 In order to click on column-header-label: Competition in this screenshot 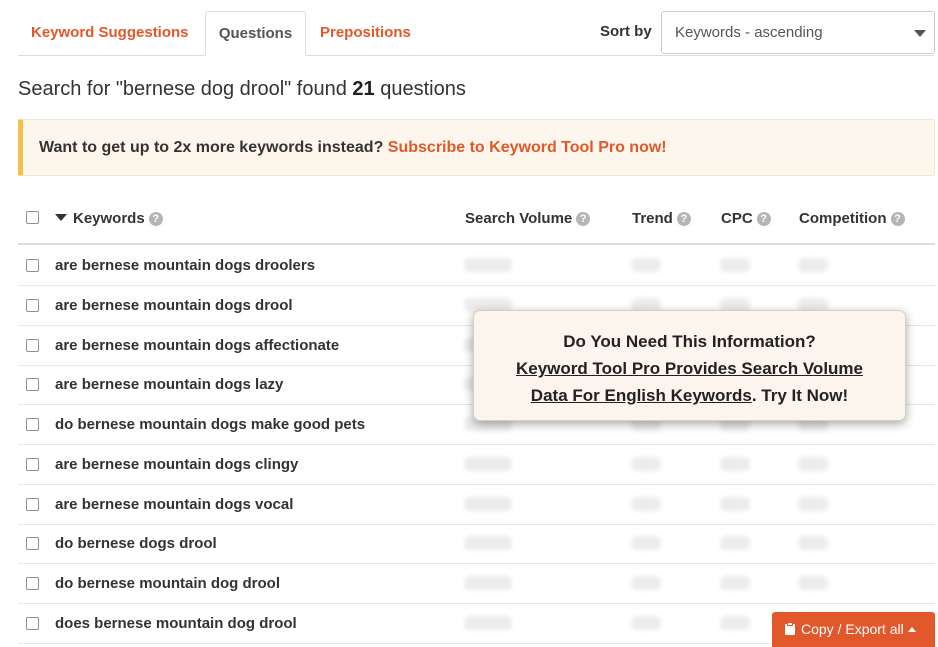, I will do `click(843, 218)`.